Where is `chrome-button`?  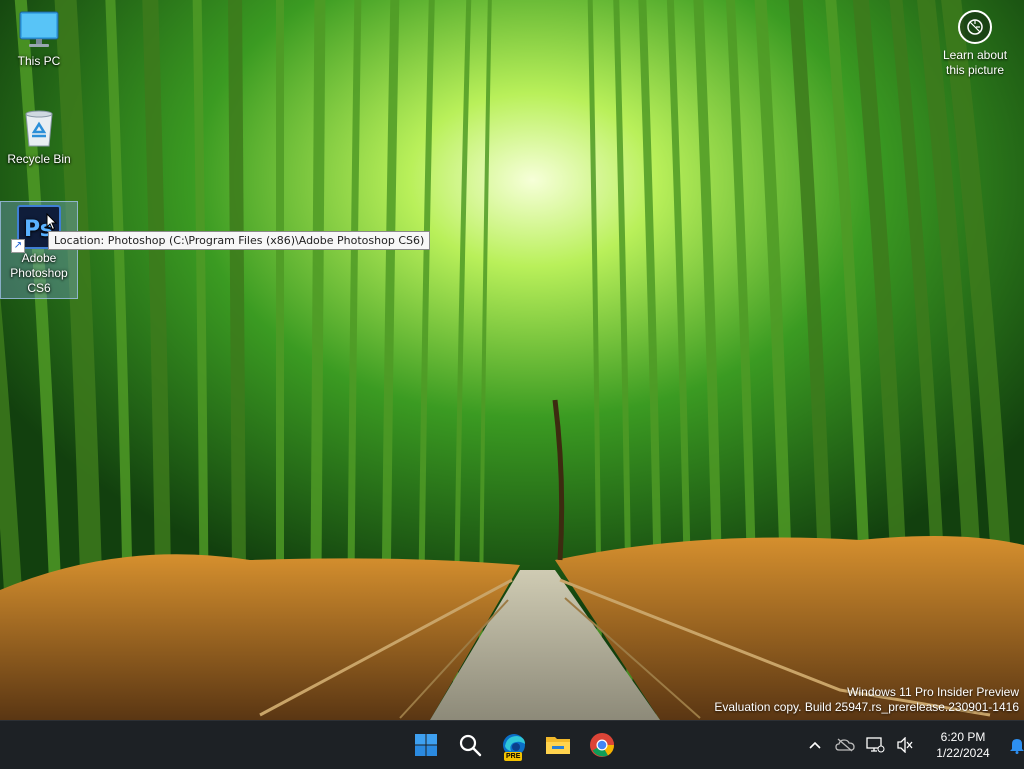 chrome-button is located at coordinates (602, 745).